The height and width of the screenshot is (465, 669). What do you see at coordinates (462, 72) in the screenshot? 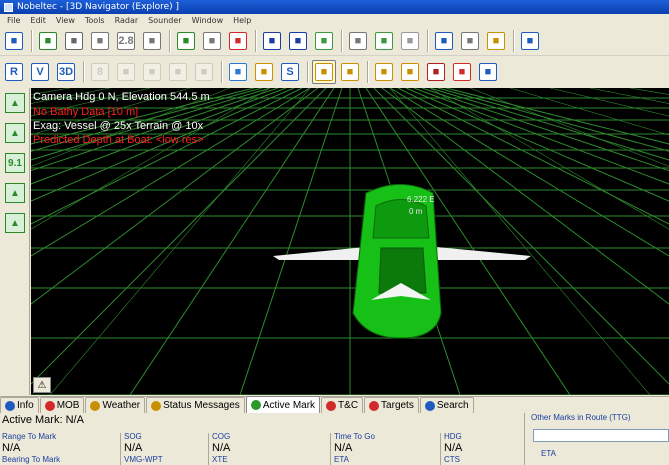
I see `record-button: ■` at bounding box center [462, 72].